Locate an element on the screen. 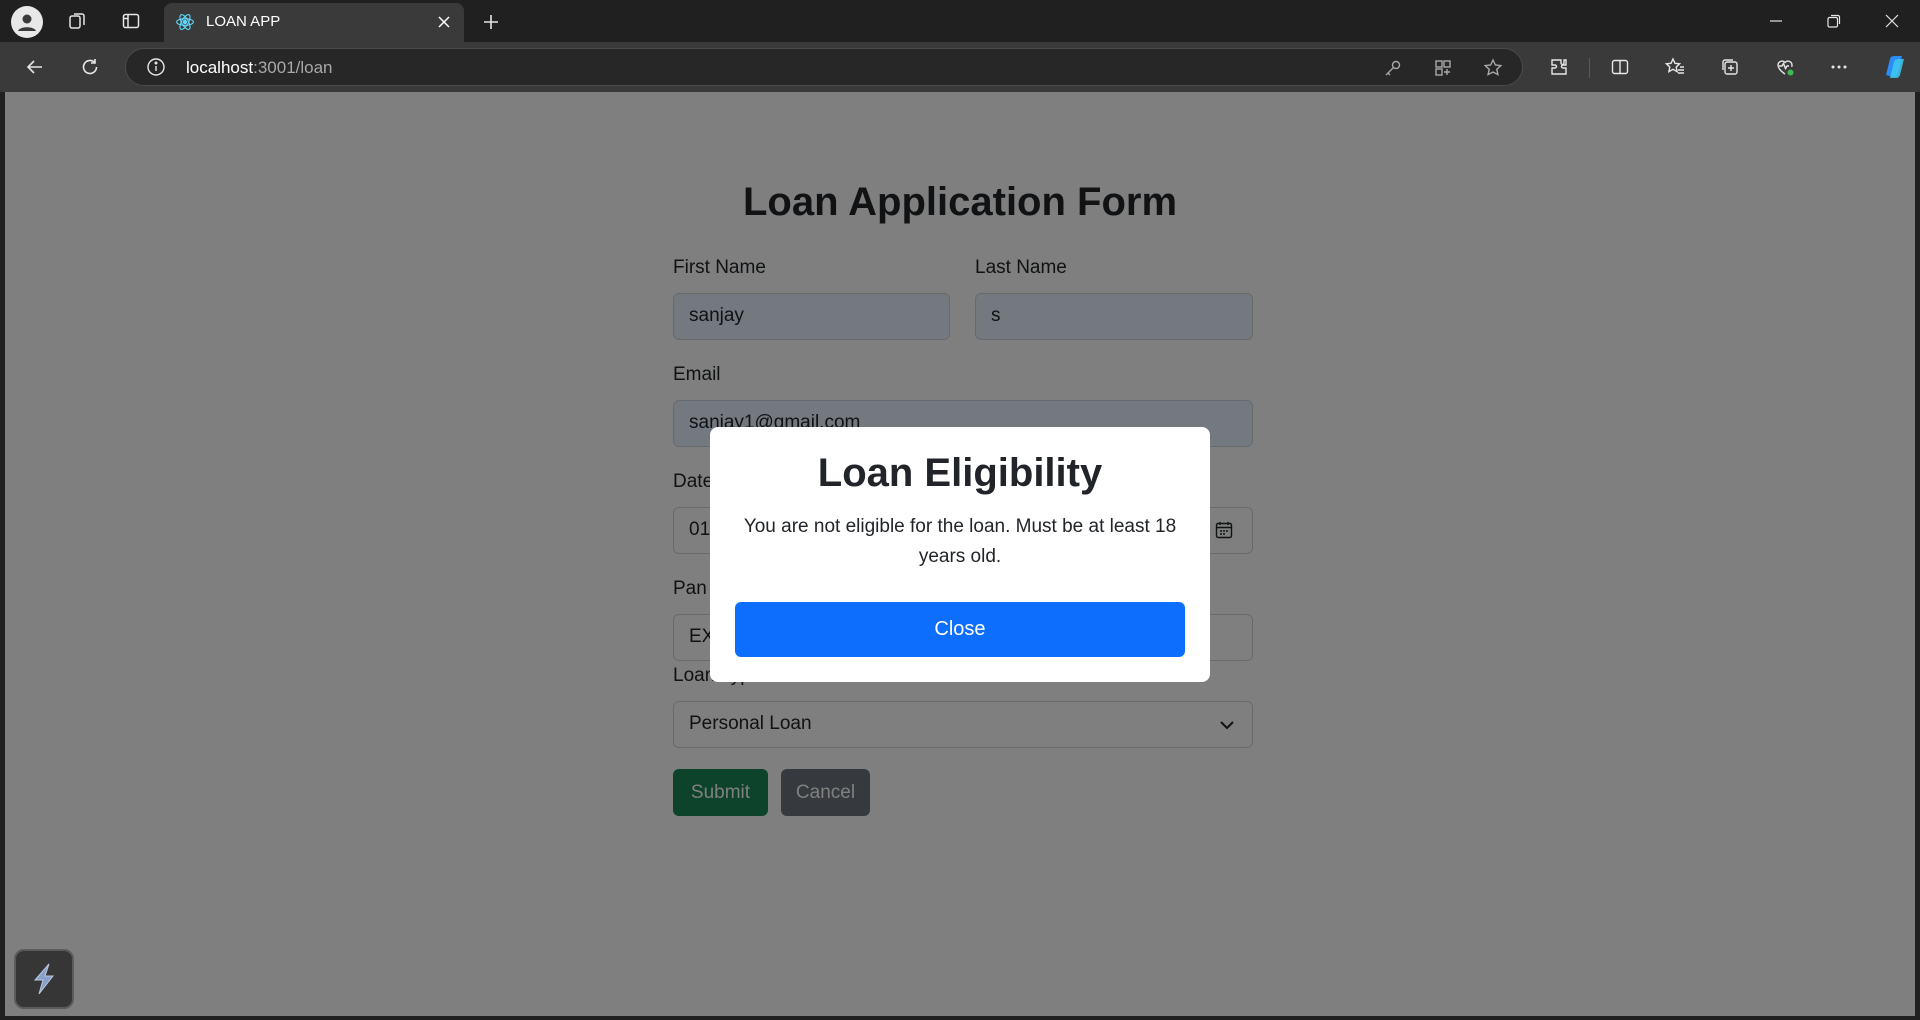 This screenshot has height=1020, width=1920. tab-close-icon is located at coordinates (444, 22).